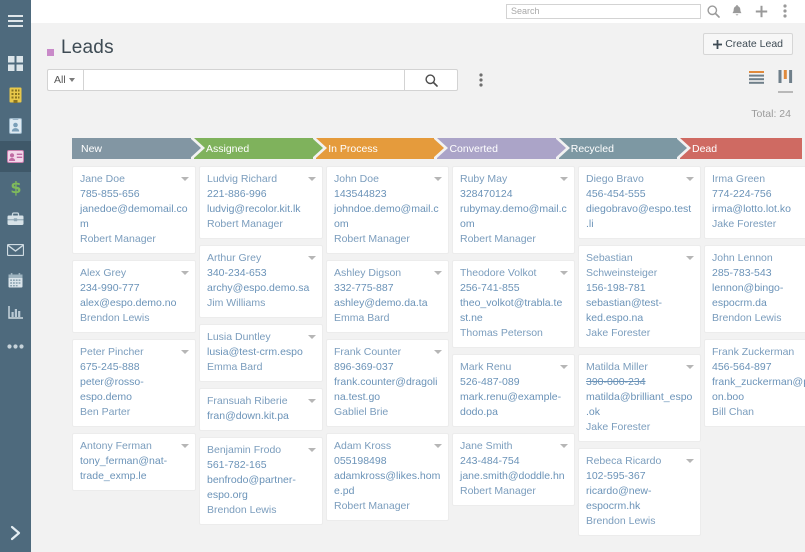 The height and width of the screenshot is (552, 805). Describe the element at coordinates (387, 179) in the screenshot. I see `lead-name: John Doe` at that location.